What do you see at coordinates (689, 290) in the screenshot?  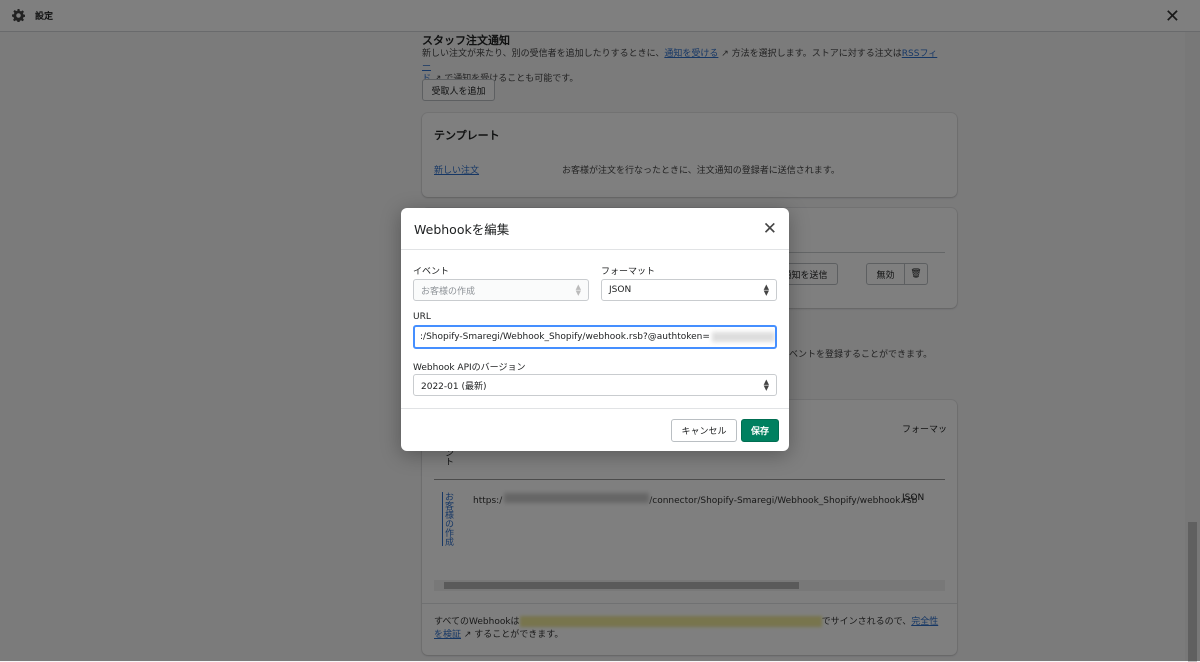 I see `format-select: JSON ▲ ▼` at bounding box center [689, 290].